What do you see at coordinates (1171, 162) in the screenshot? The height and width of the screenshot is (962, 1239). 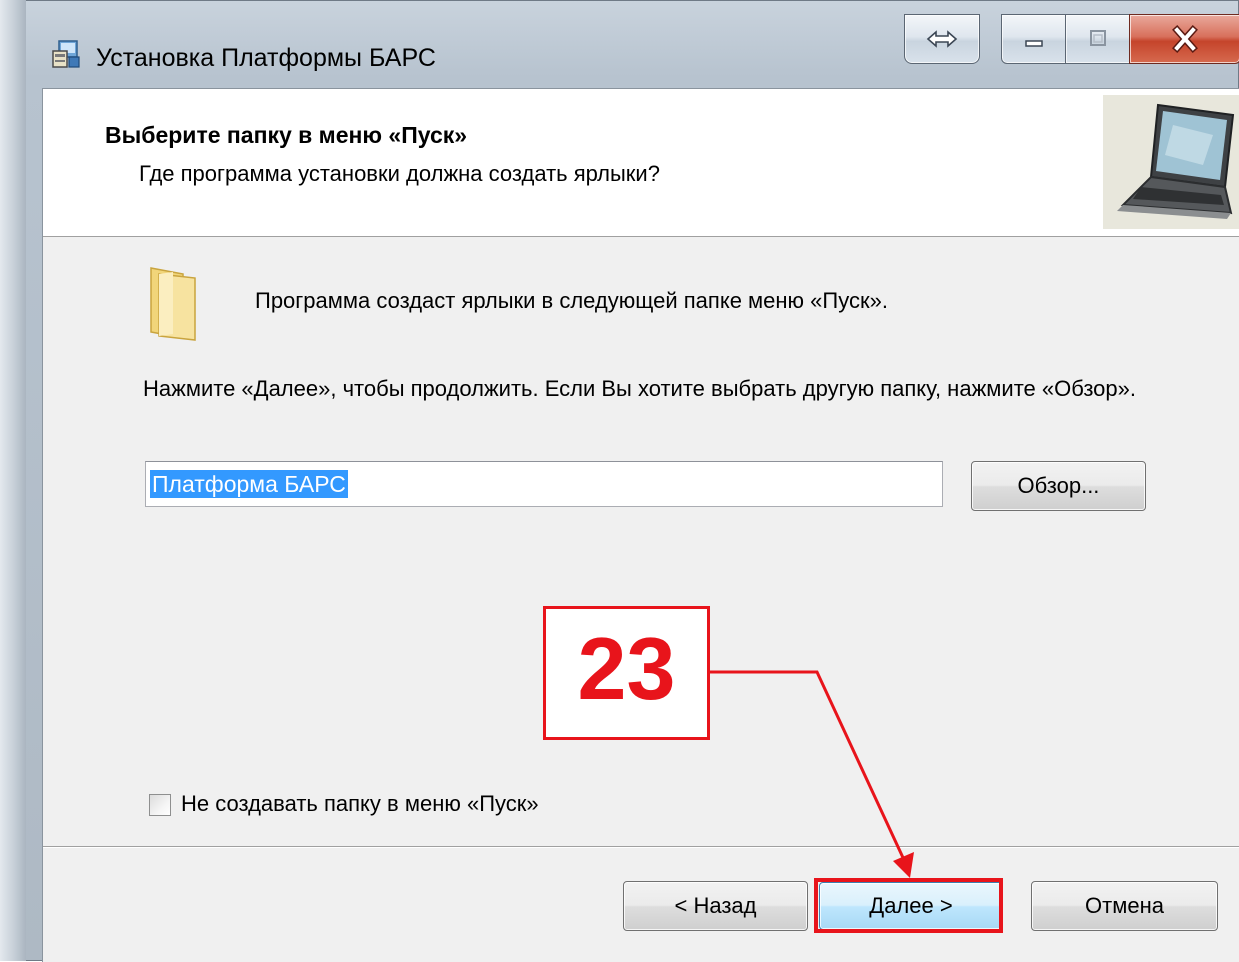 I see `laptop-image` at bounding box center [1171, 162].